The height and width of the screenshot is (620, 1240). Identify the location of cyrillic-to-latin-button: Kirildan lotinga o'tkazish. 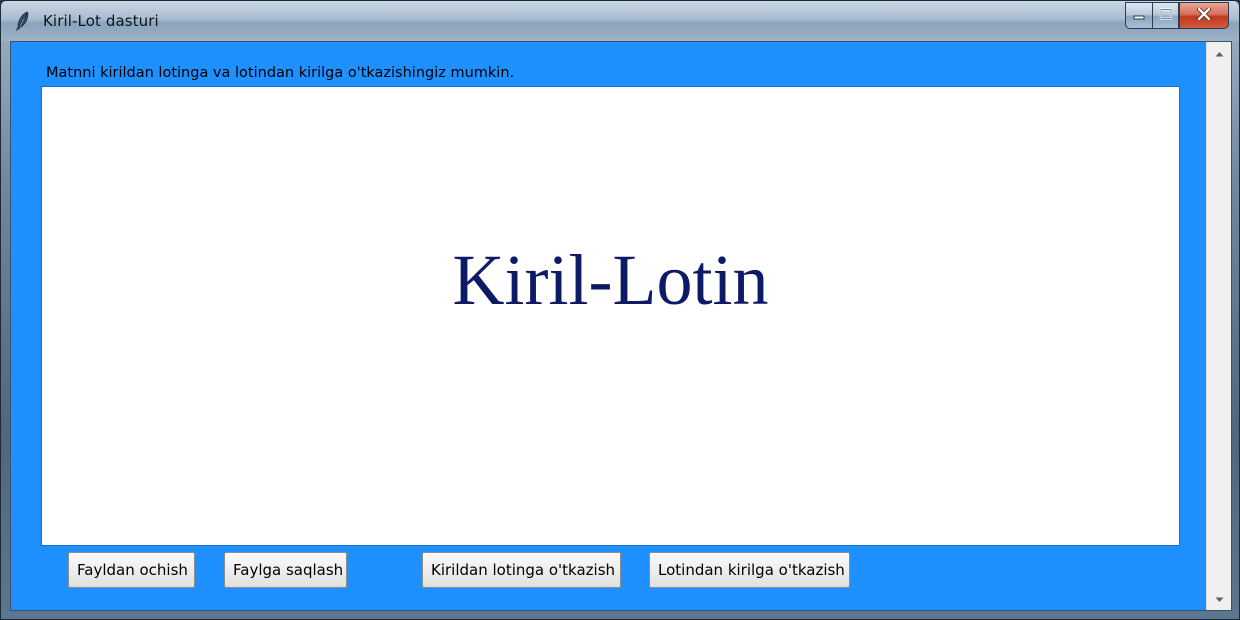
(521, 570).